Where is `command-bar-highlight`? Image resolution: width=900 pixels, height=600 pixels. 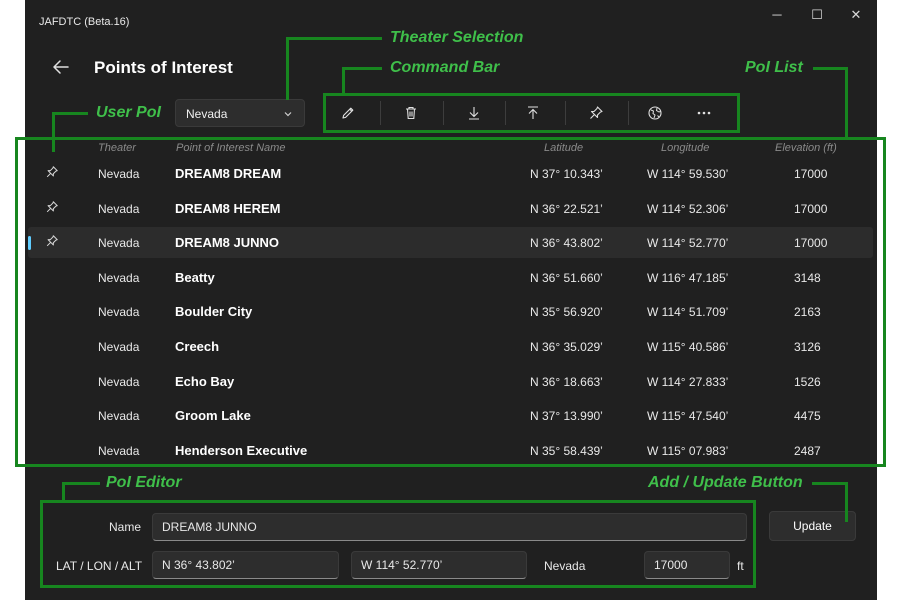 command-bar-highlight is located at coordinates (531, 113).